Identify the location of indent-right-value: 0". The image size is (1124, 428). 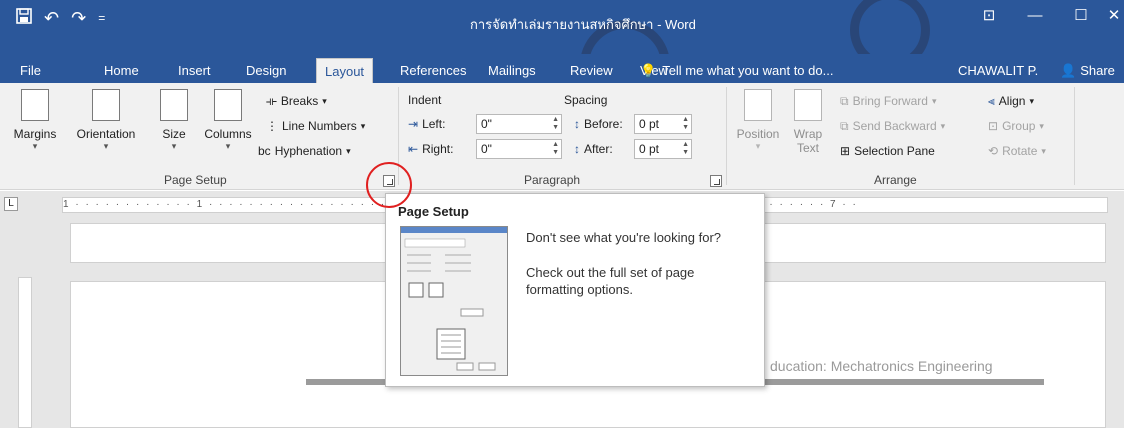
(486, 149).